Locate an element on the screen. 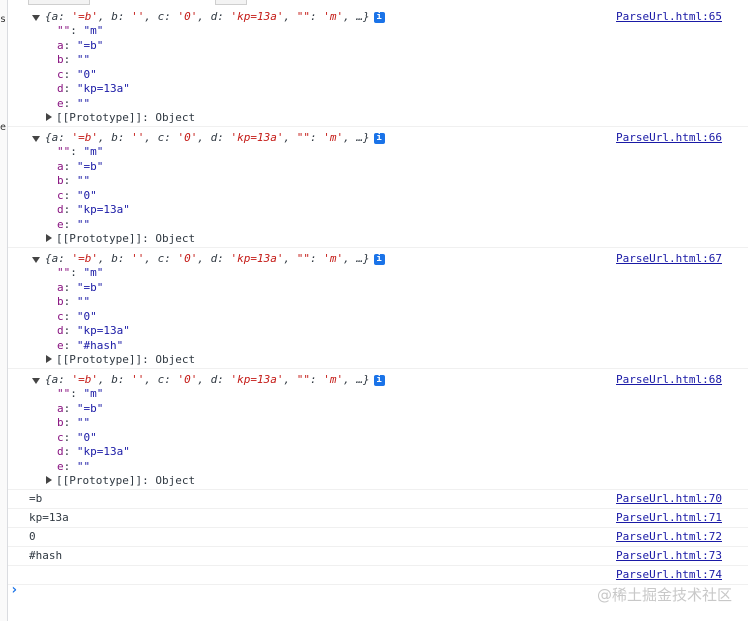 This screenshot has width=748, height=621. preview-token: , …} is located at coordinates (356, 137).